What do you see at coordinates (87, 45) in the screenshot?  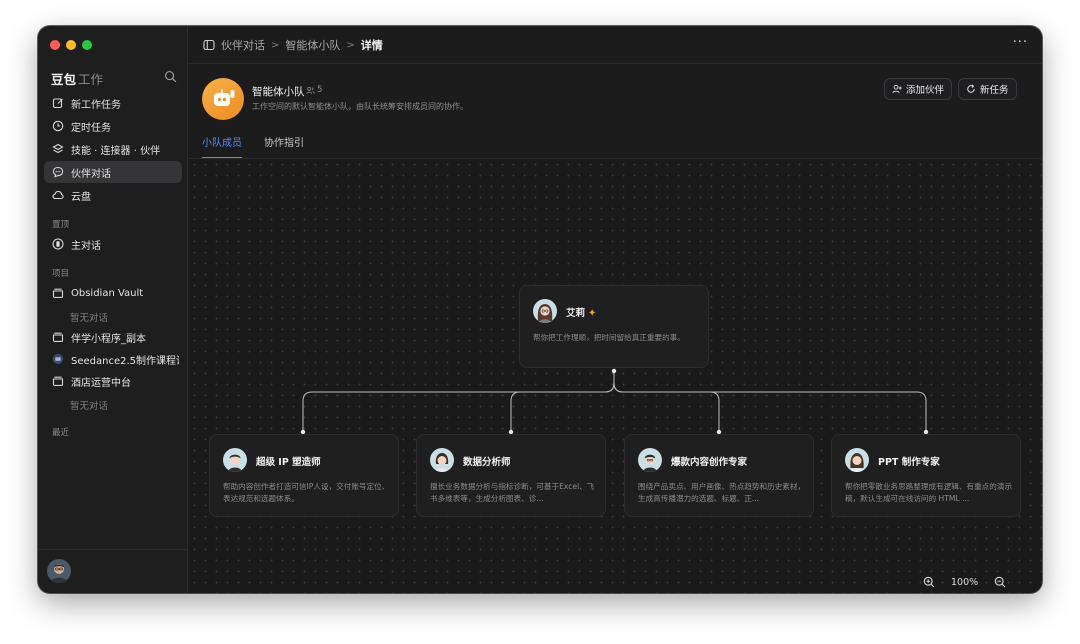 I see `maximize-window-button` at bounding box center [87, 45].